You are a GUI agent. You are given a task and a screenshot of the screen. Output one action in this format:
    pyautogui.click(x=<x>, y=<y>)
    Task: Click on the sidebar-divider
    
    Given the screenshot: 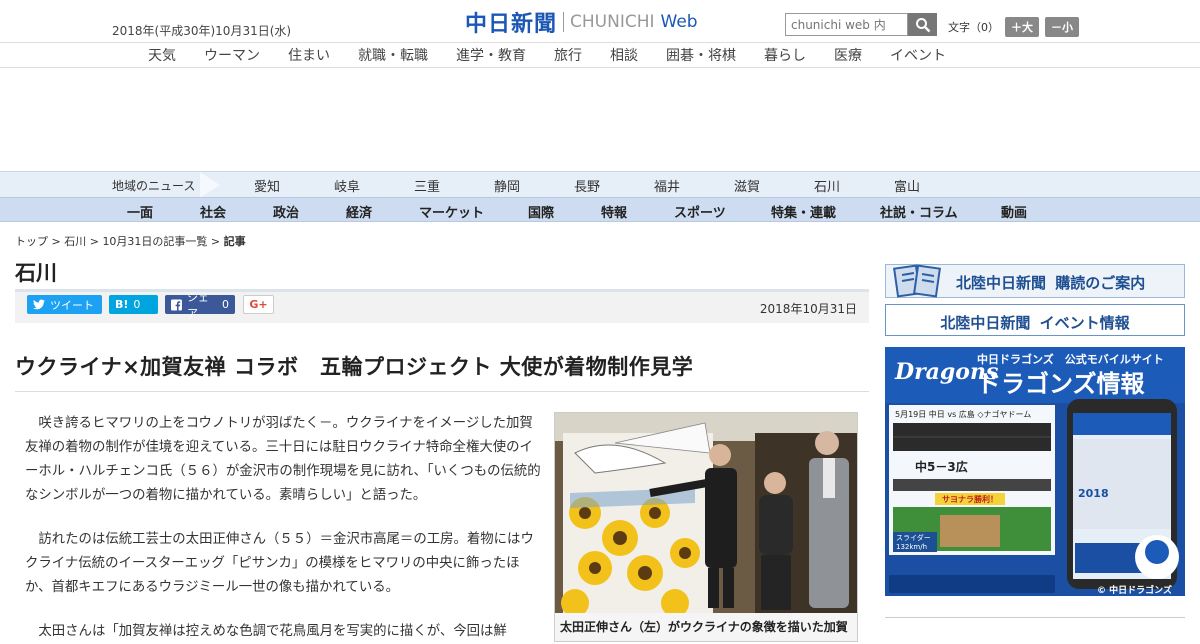 What is the action you would take?
    pyautogui.click(x=1035, y=617)
    